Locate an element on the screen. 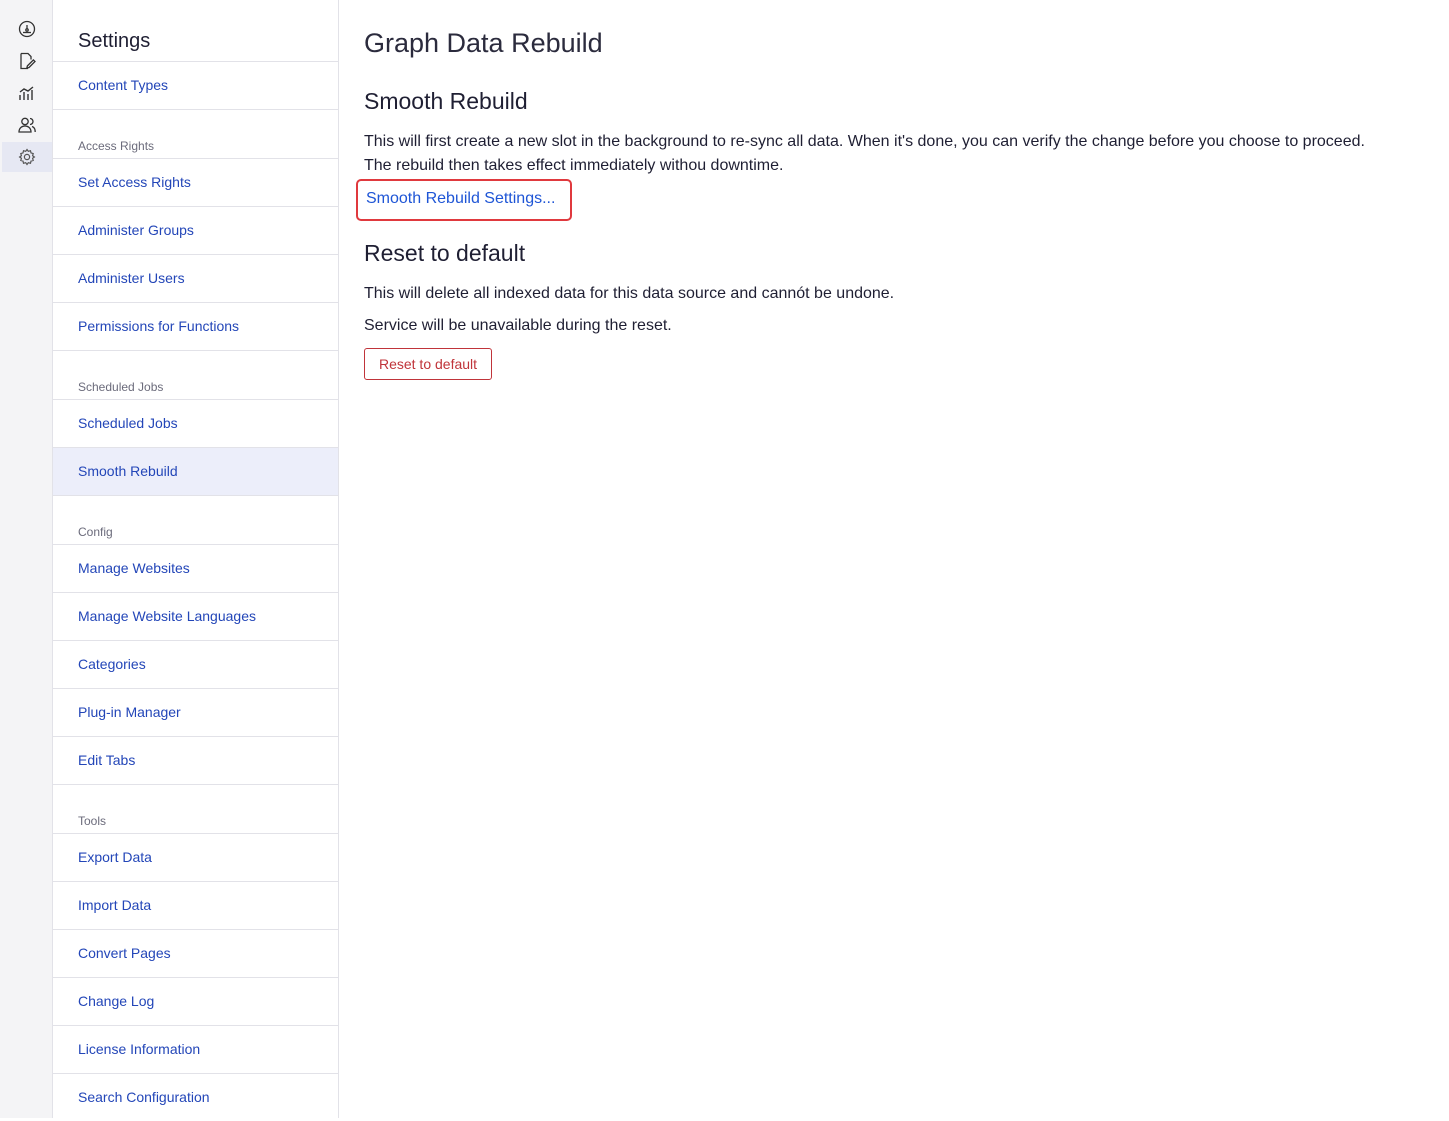  rail-edit-button is located at coordinates (27, 61).